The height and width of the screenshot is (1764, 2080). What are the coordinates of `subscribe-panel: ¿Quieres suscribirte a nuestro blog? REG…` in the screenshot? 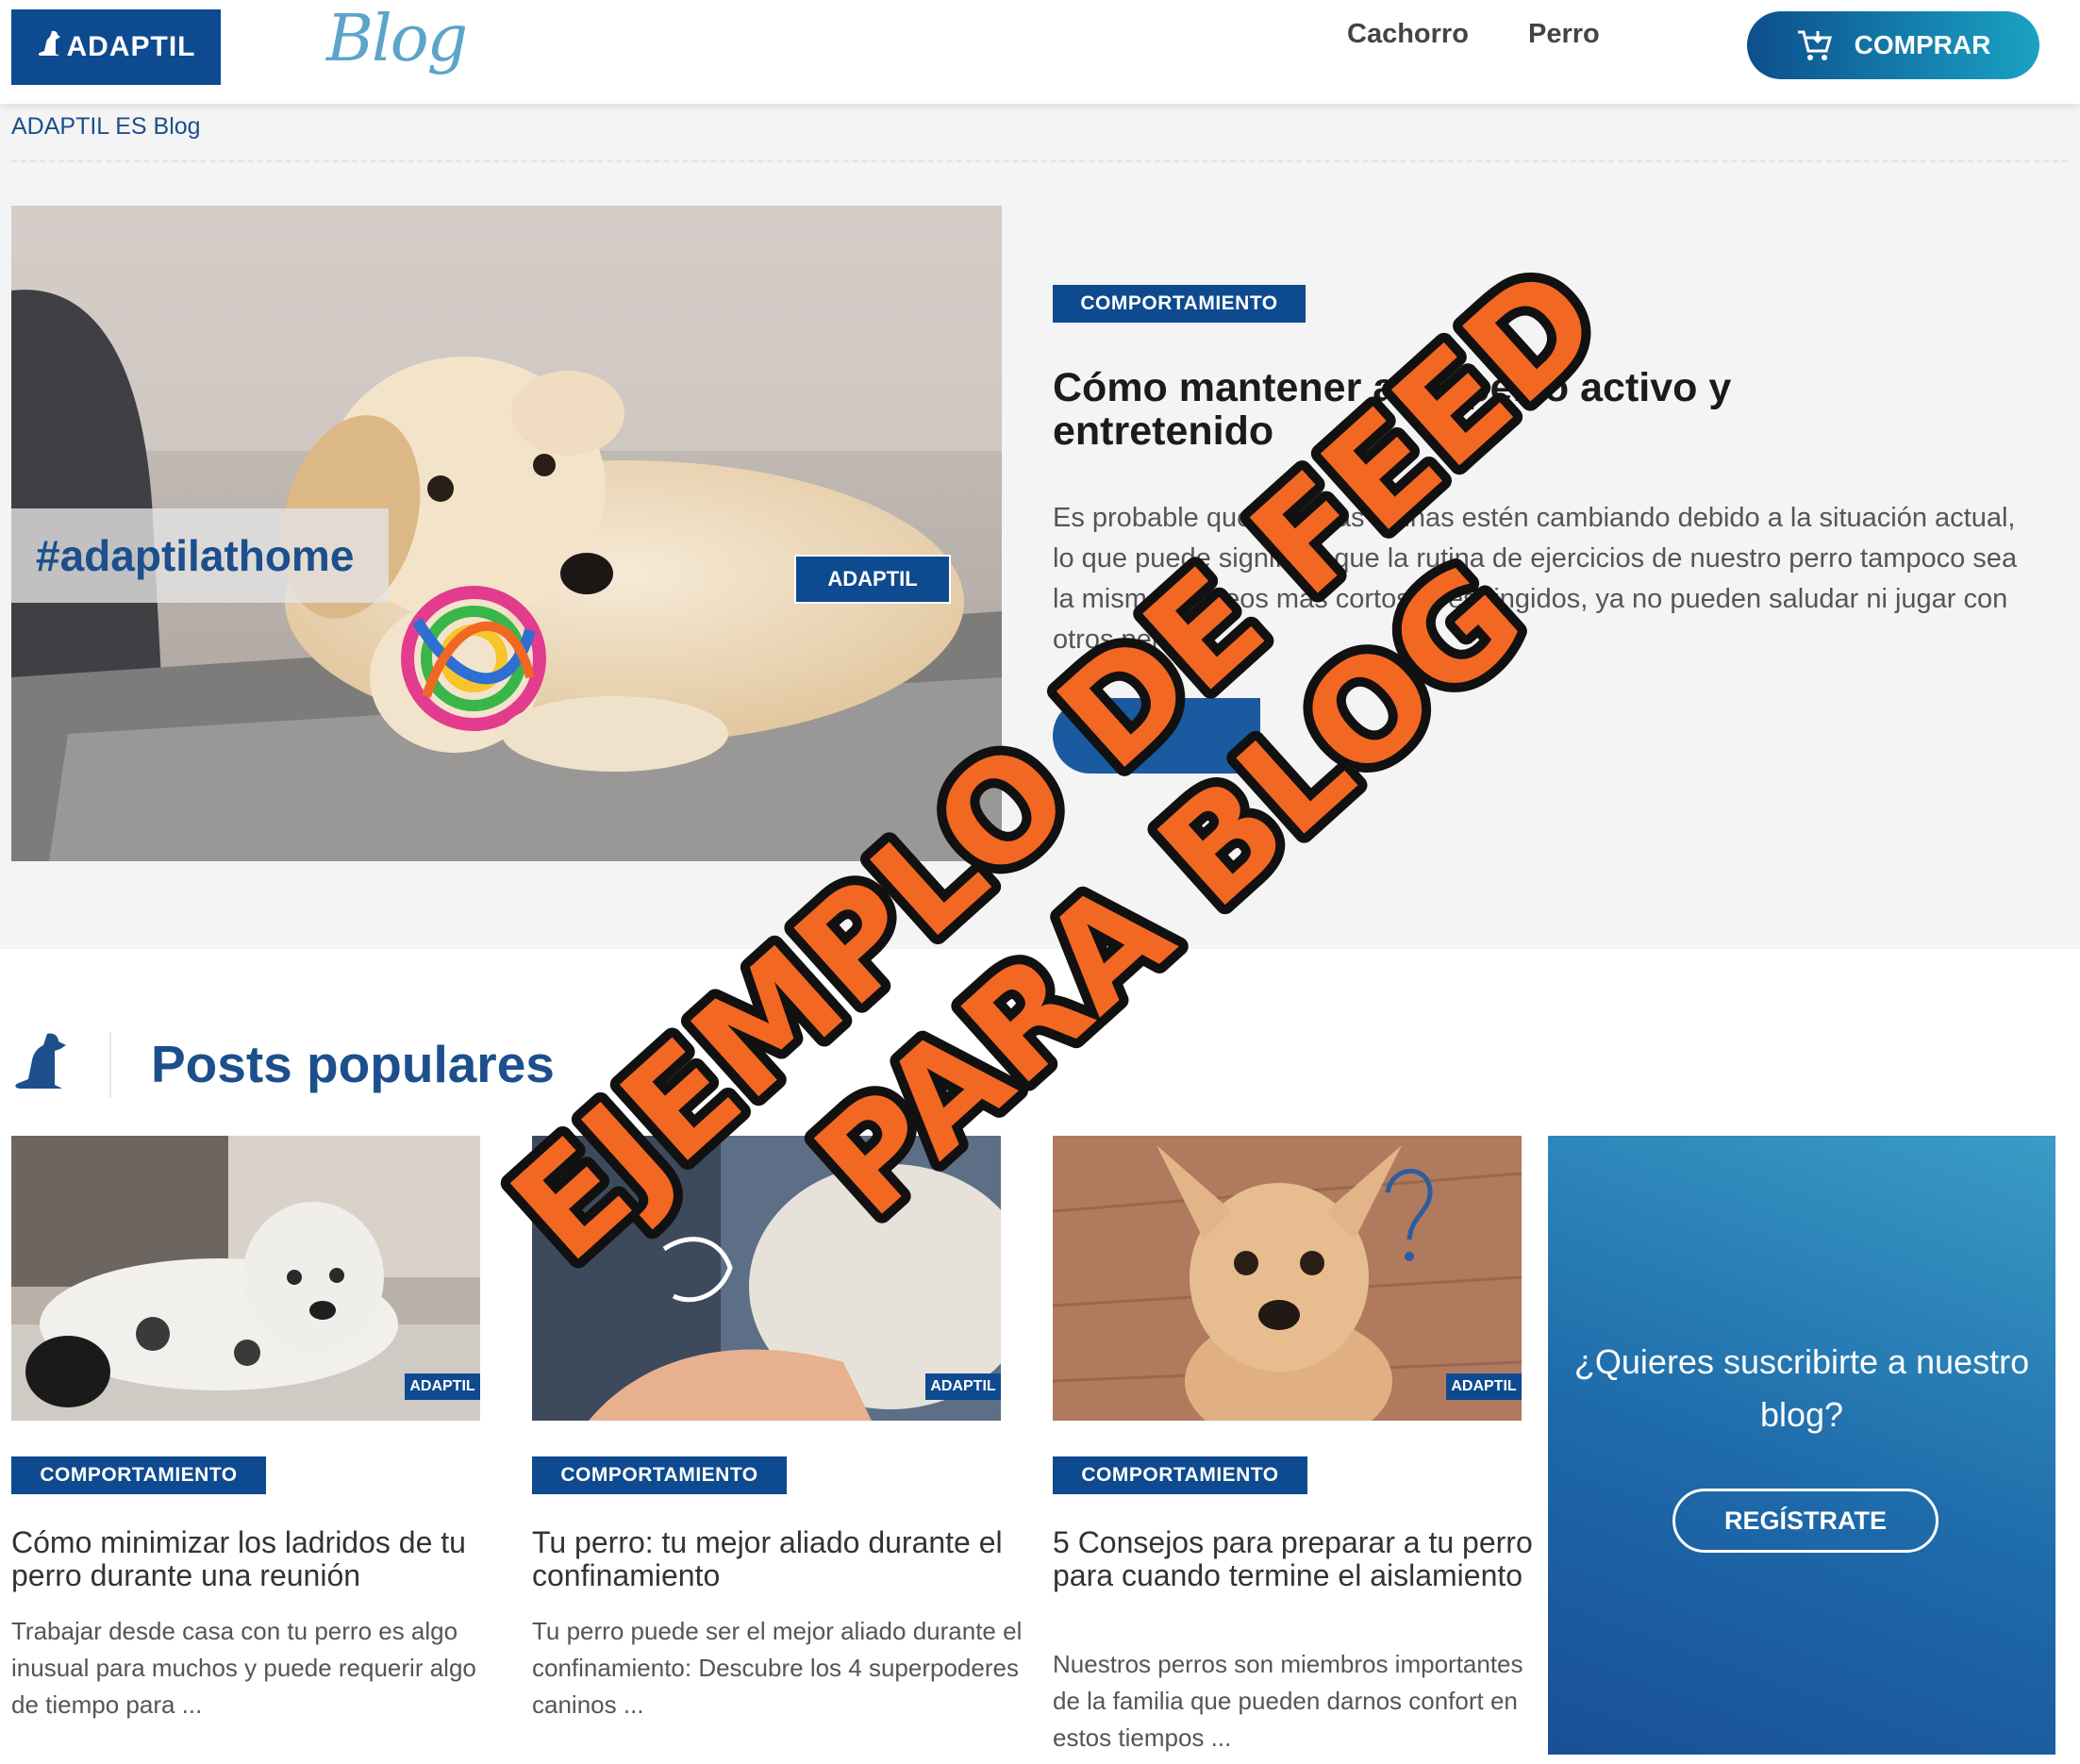 It's located at (1801, 1446).